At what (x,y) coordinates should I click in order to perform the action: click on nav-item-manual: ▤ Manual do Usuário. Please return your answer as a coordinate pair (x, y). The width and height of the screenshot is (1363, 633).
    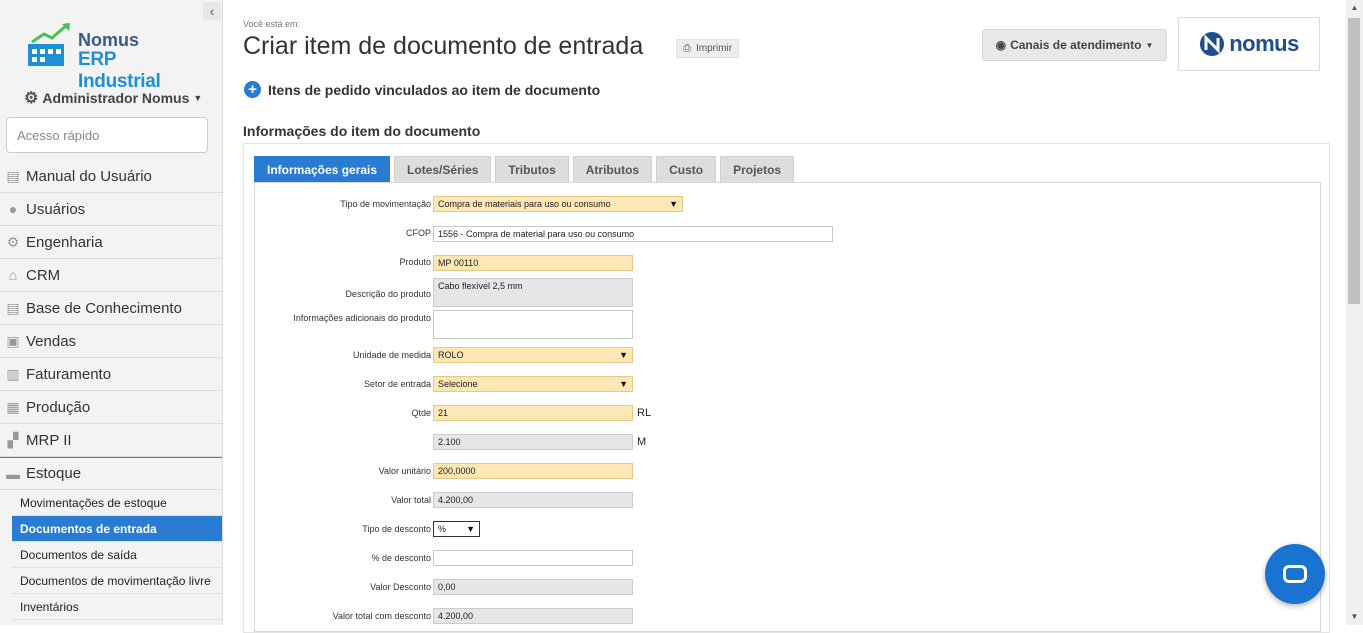
    Looking at the image, I should click on (111, 176).